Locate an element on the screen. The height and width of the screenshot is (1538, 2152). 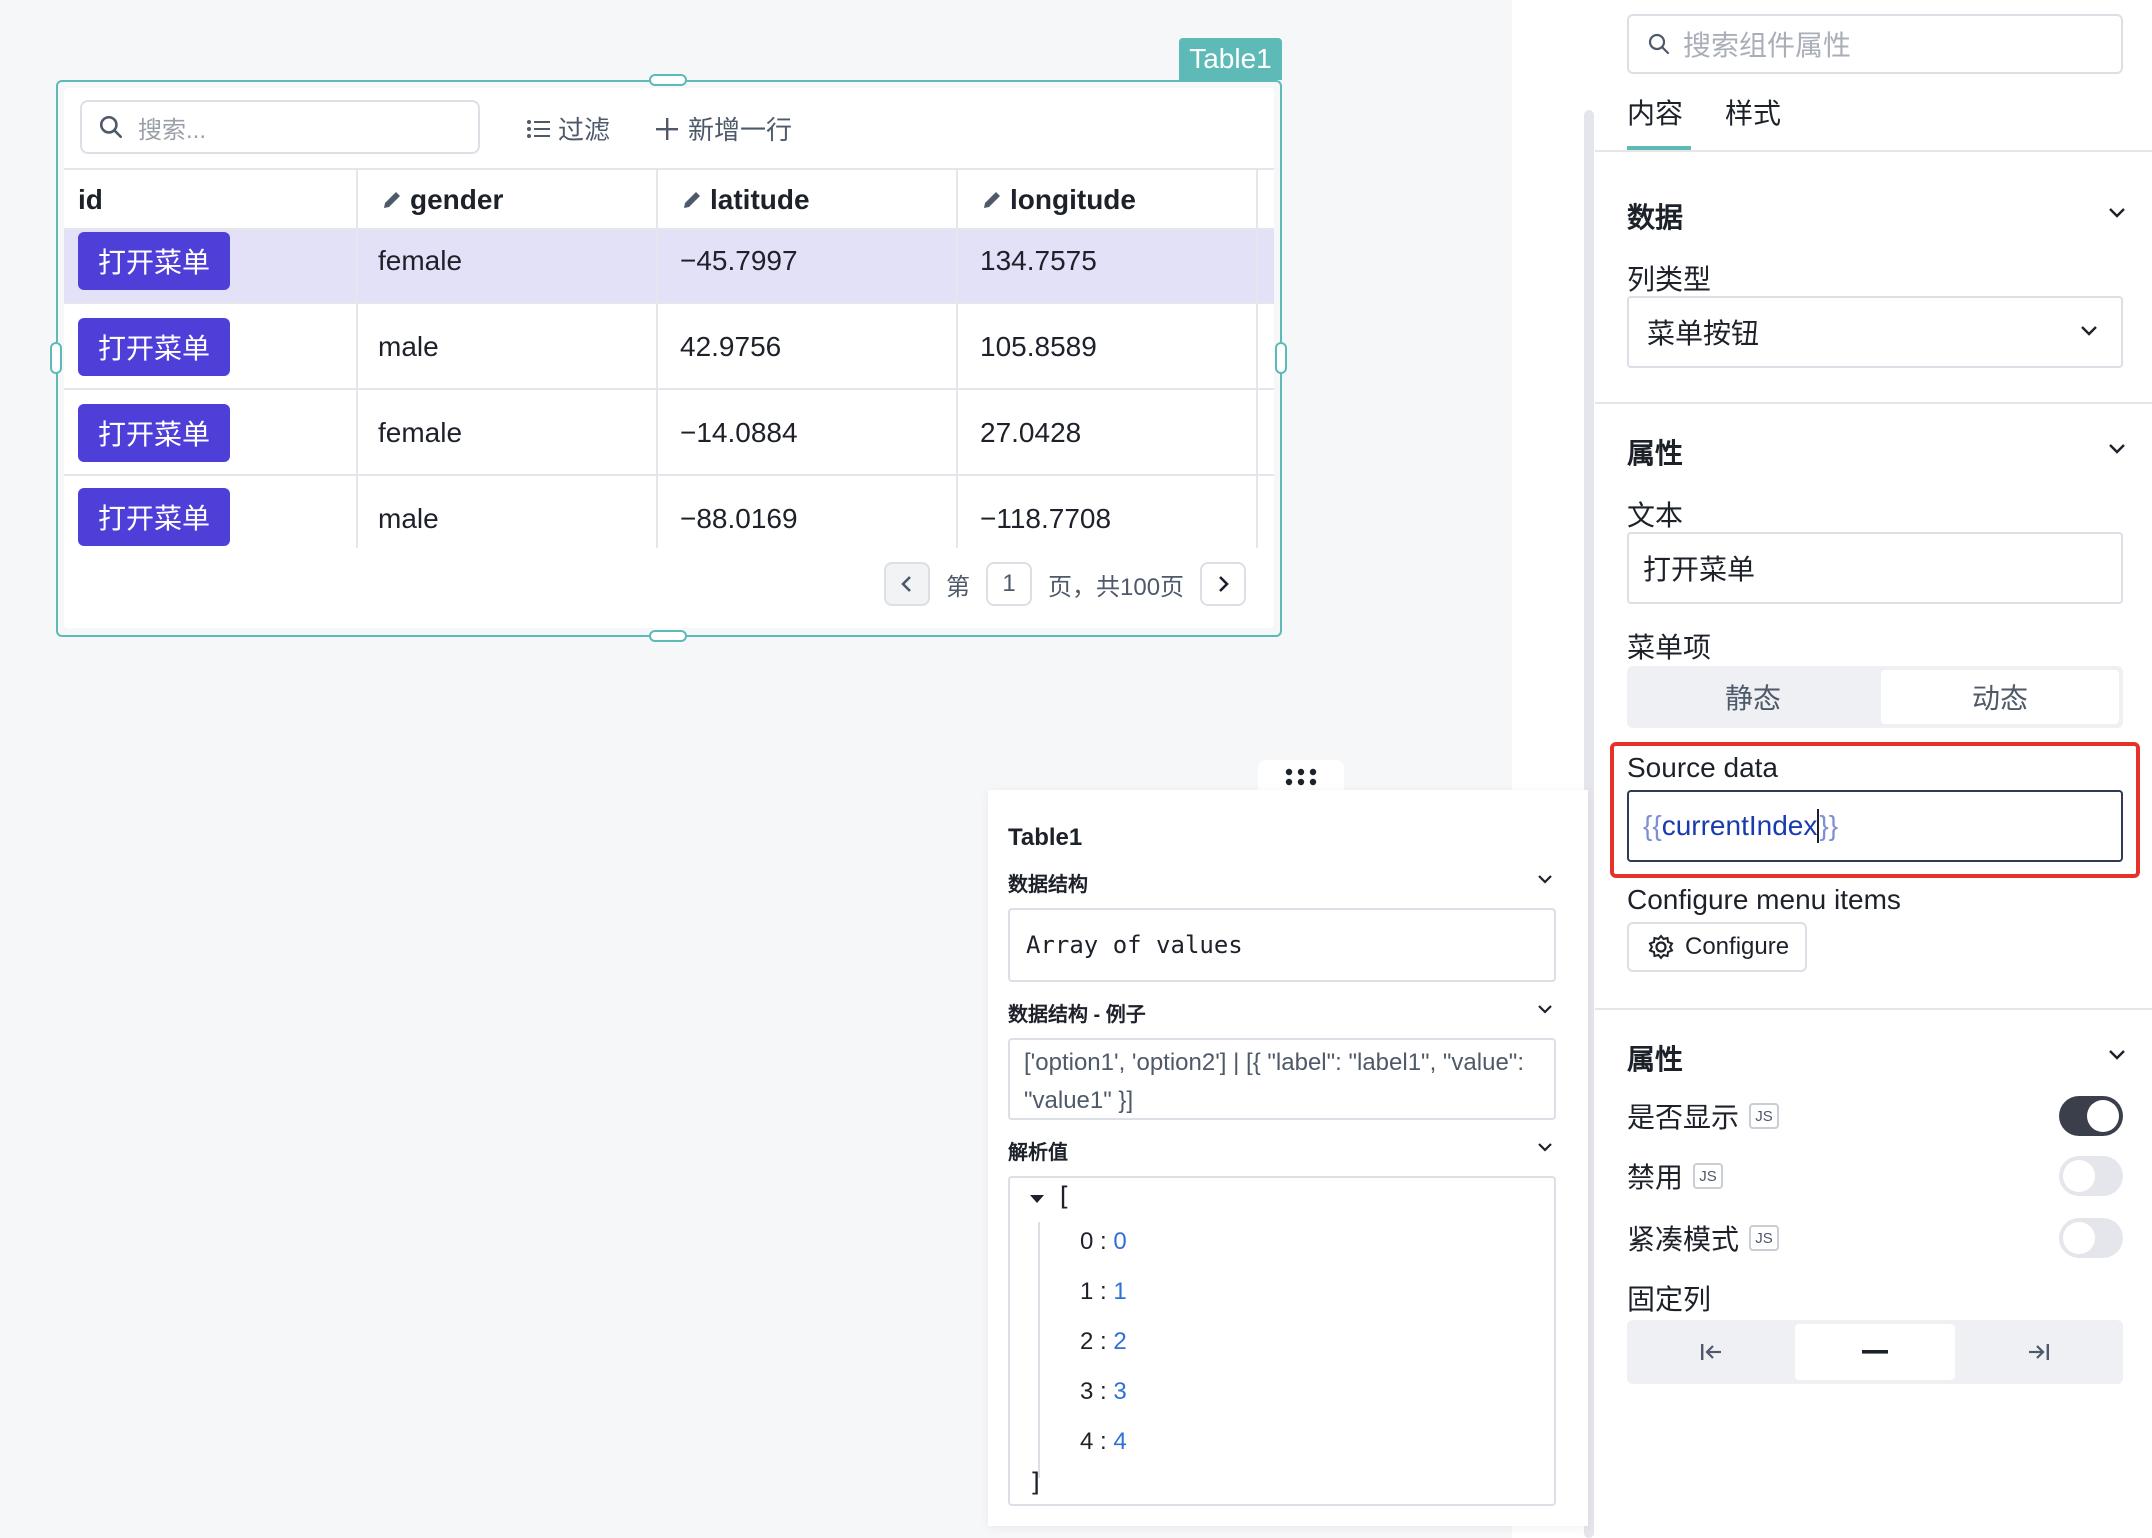
table-row: 打开菜单 male 42.9756 105.8589 is located at coordinates (669, 347).